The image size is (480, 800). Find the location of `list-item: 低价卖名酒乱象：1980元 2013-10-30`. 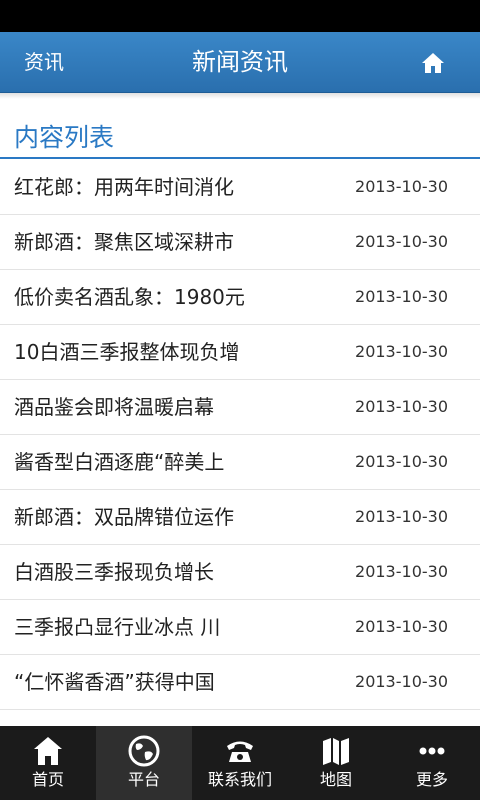

list-item: 低价卖名酒乱象：1980元 2013-10-30 is located at coordinates (240, 297).